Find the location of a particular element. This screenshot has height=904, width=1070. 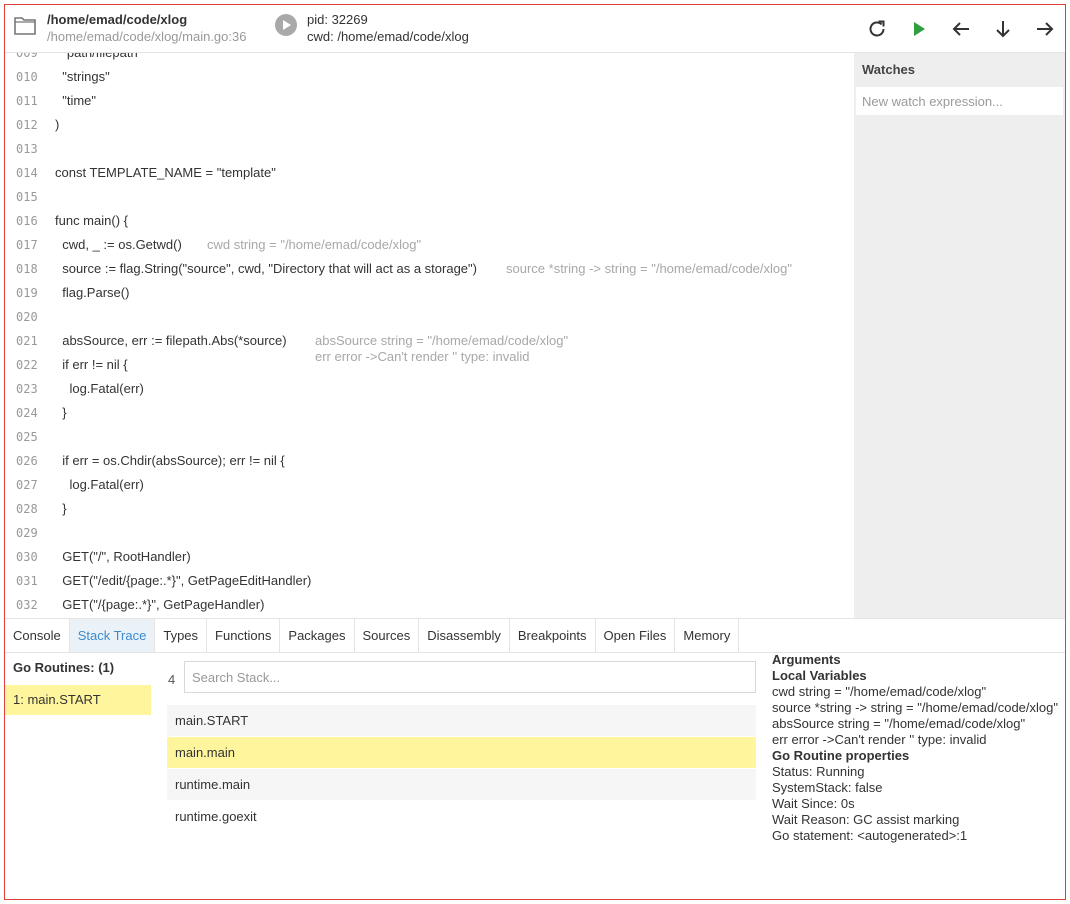

line-number: 018 is located at coordinates (27, 269).